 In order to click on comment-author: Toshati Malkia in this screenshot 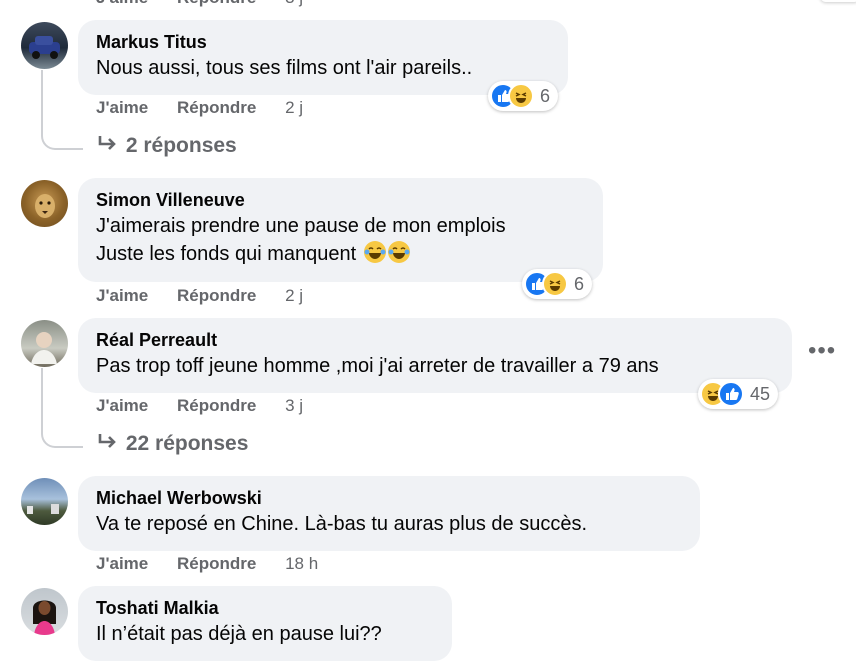, I will do `click(265, 608)`.